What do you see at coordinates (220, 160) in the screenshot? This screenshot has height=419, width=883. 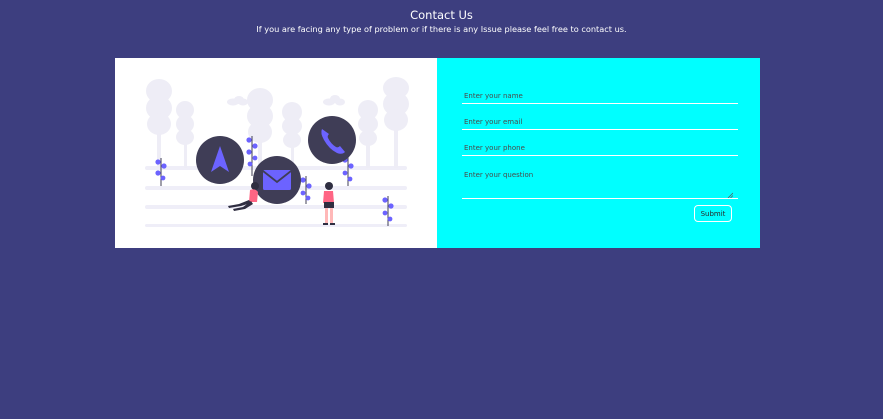 I see `navigation-arrow-icon` at bounding box center [220, 160].